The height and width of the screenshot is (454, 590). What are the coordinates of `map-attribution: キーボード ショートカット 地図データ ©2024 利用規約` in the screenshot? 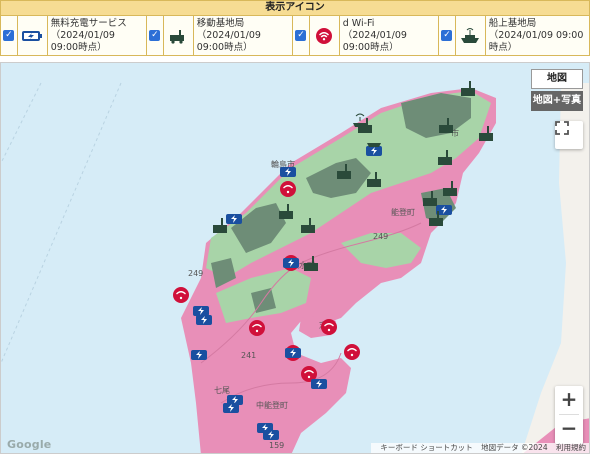 It's located at (480, 448).